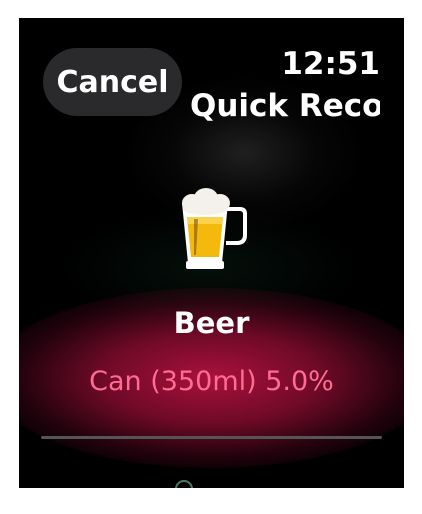 The height and width of the screenshot is (514, 422). What do you see at coordinates (112, 82) in the screenshot?
I see `cancel-button: Cancel` at bounding box center [112, 82].